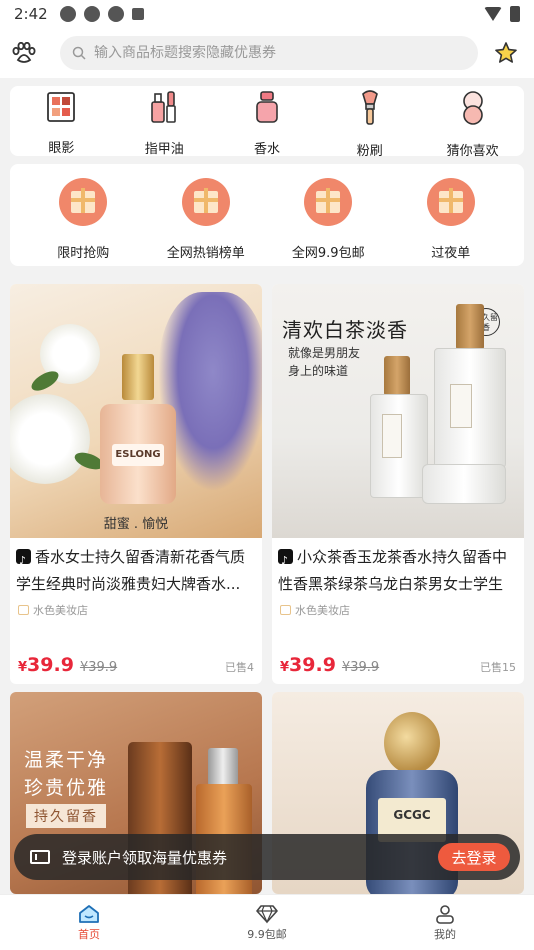  What do you see at coordinates (493, 14) in the screenshot?
I see `wifi-icon` at bounding box center [493, 14].